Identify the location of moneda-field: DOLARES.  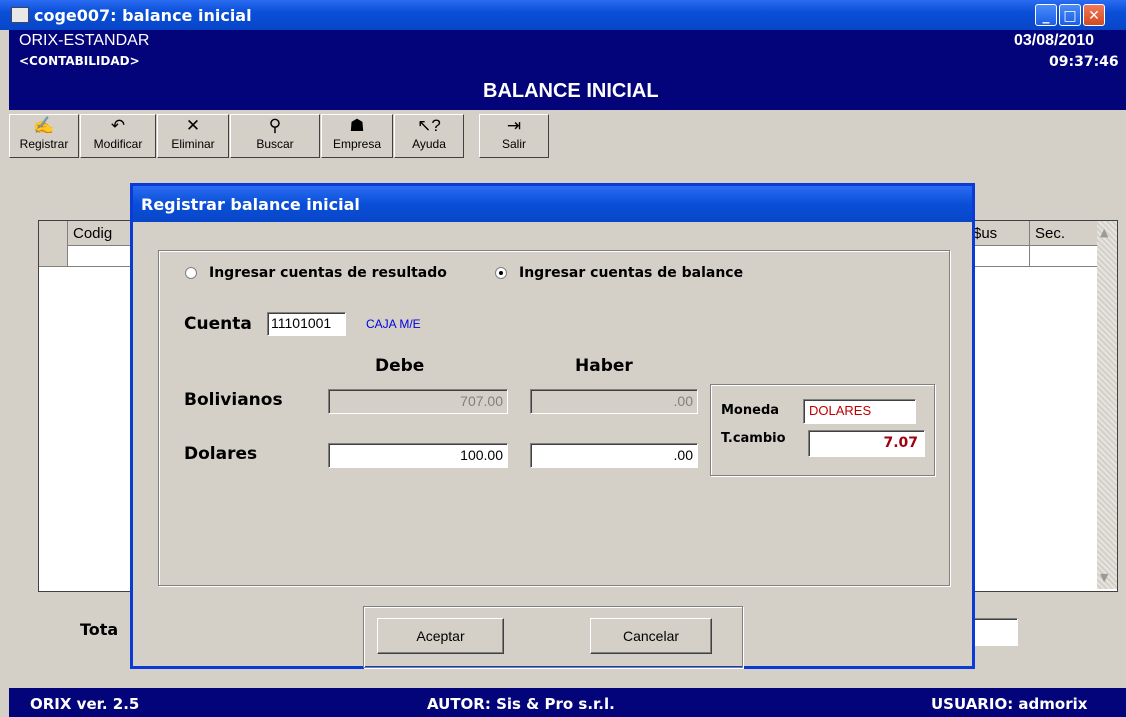
(859, 411).